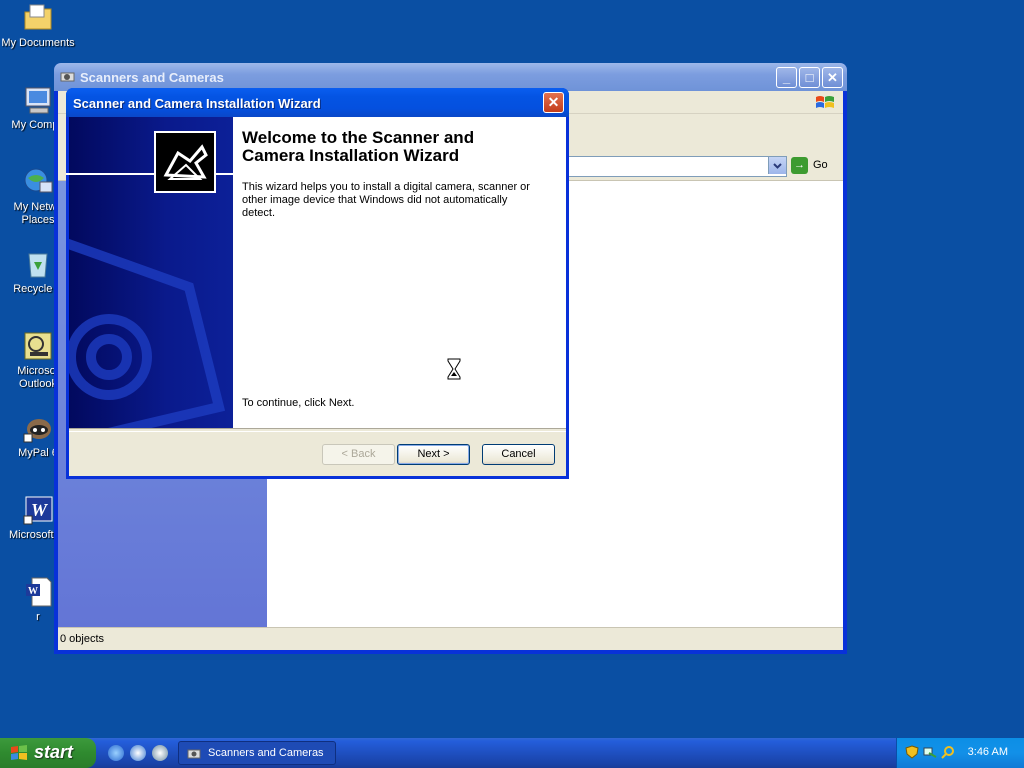 The width and height of the screenshot is (1024, 768). What do you see at coordinates (433, 454) in the screenshot?
I see `next-button: Next >` at bounding box center [433, 454].